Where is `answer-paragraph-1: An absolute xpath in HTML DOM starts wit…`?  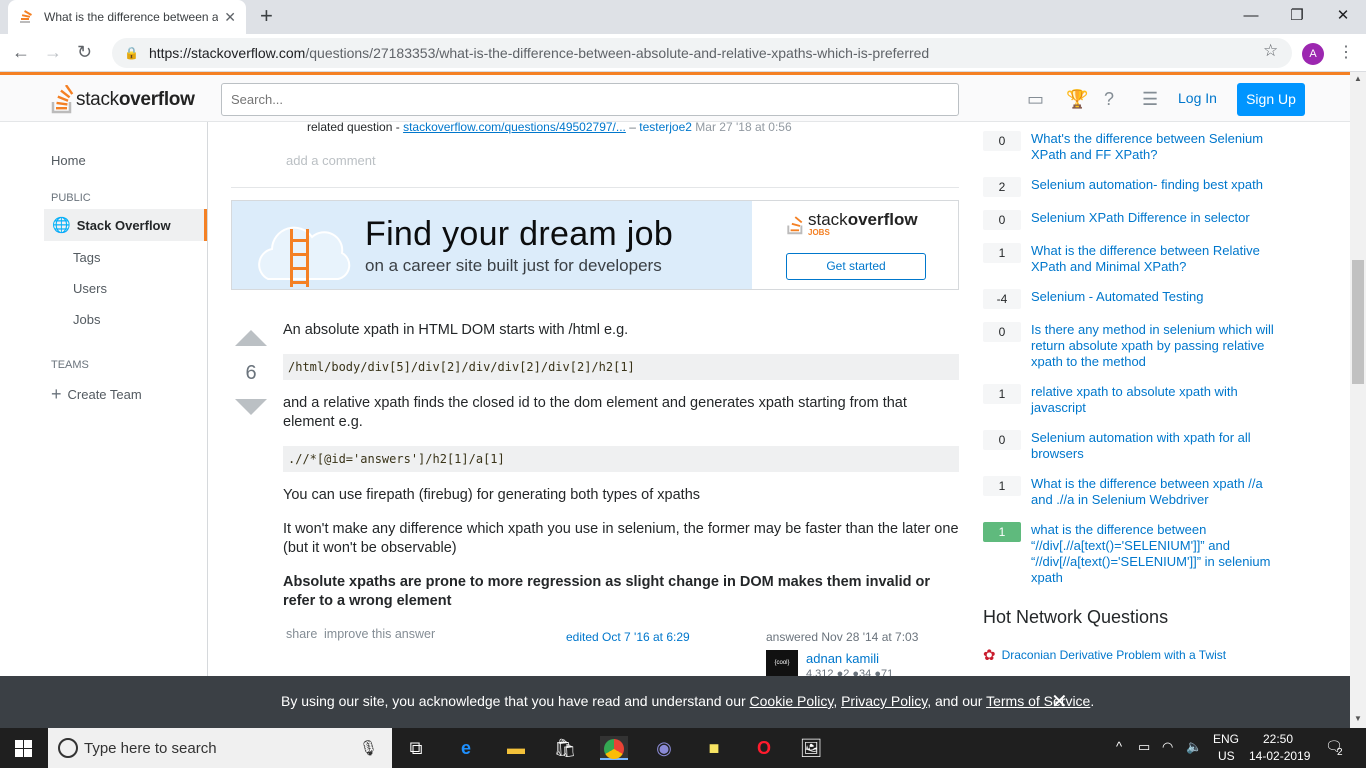 answer-paragraph-1: An absolute xpath in HTML DOM starts wit… is located at coordinates (456, 330).